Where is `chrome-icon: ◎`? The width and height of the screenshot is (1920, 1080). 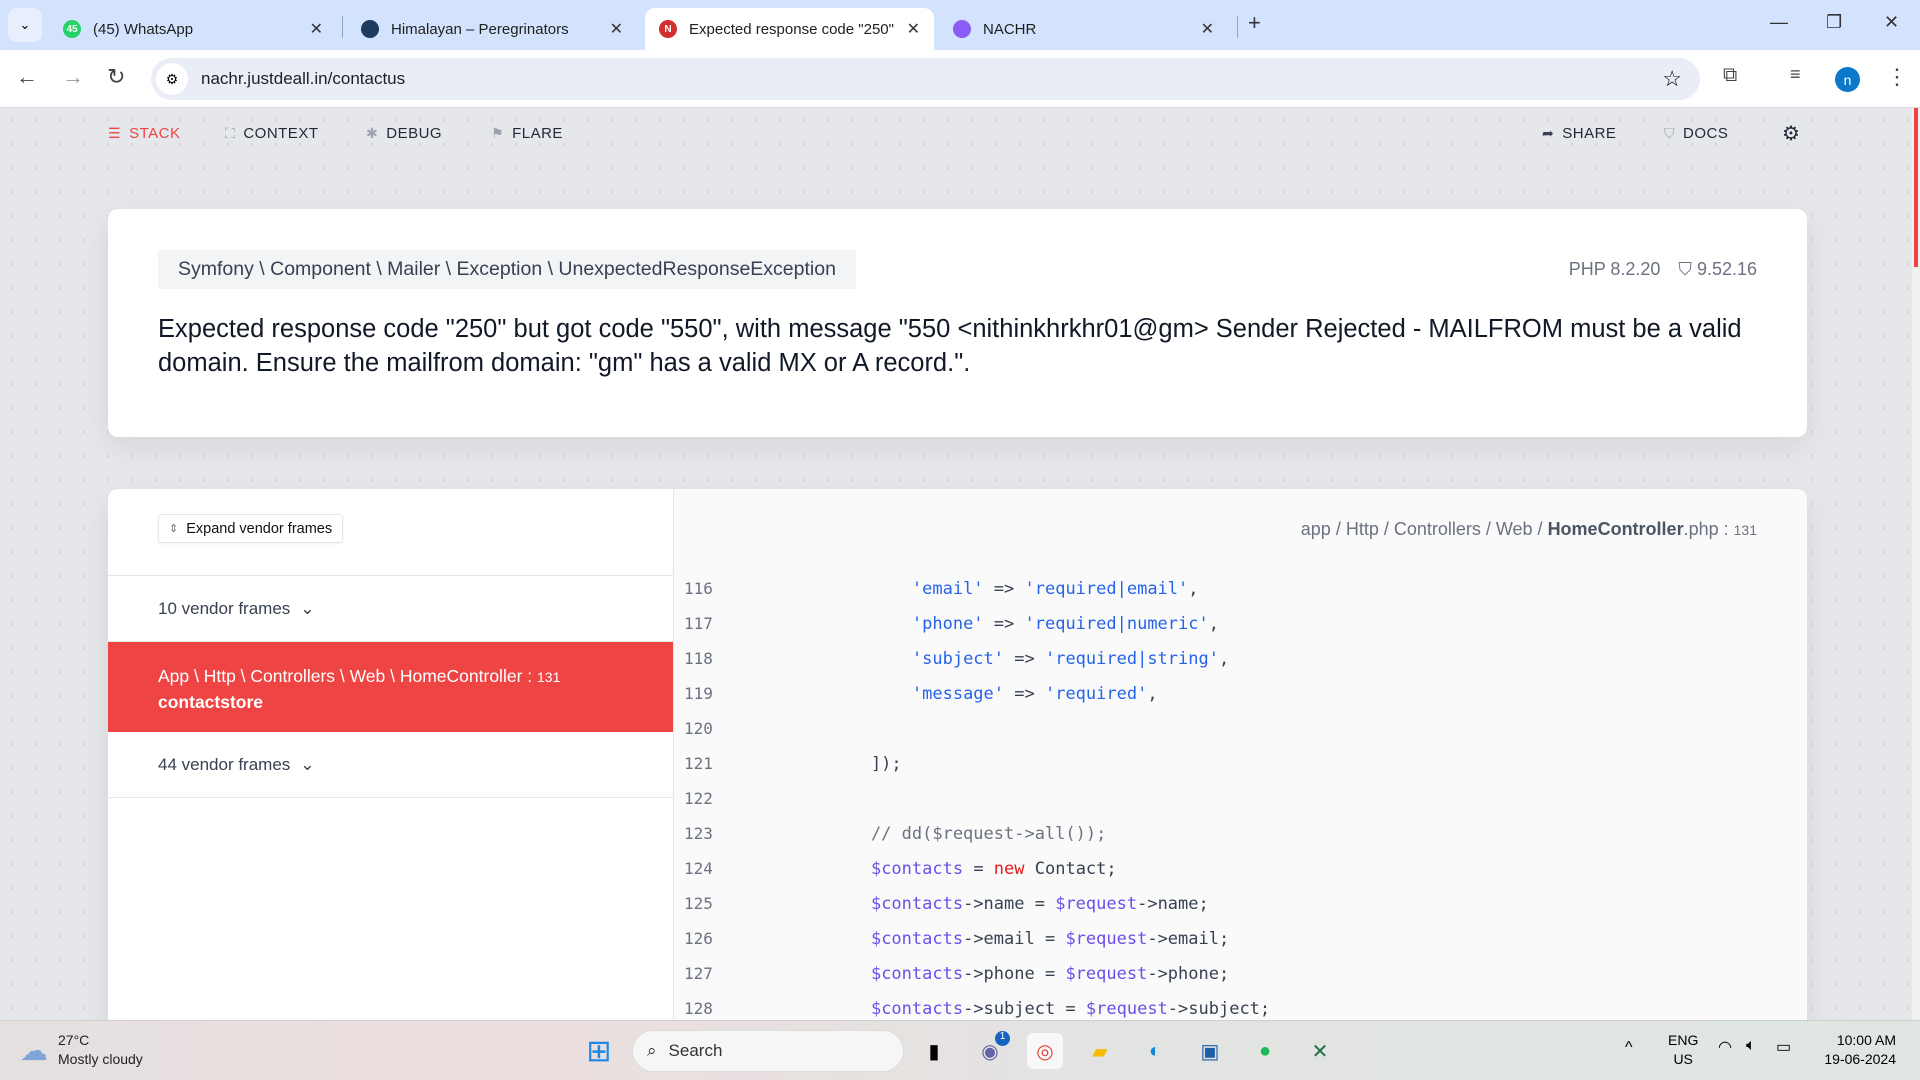
chrome-icon: ◎ is located at coordinates (1045, 1051).